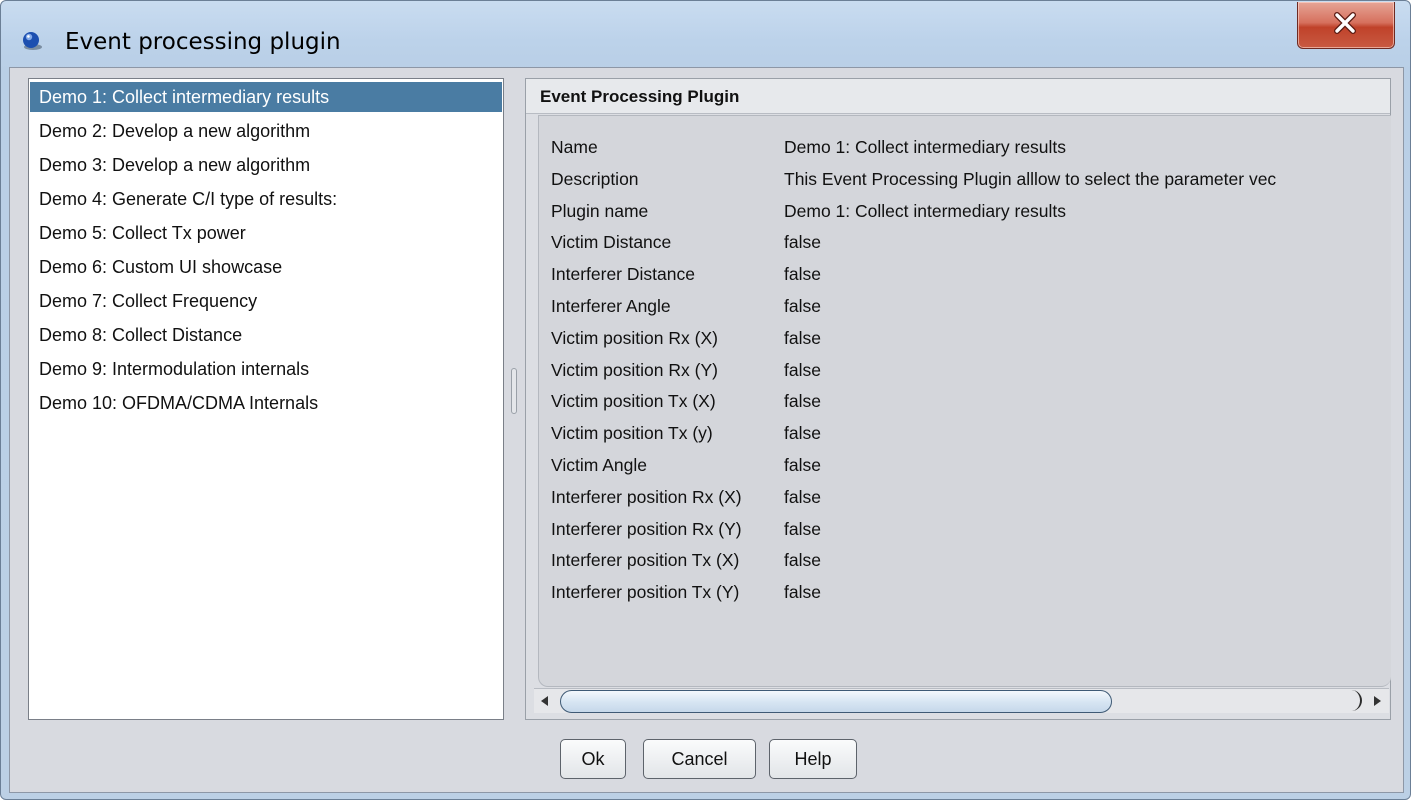  What do you see at coordinates (266, 301) in the screenshot?
I see `list-item: Demo 7: Collect Frequency` at bounding box center [266, 301].